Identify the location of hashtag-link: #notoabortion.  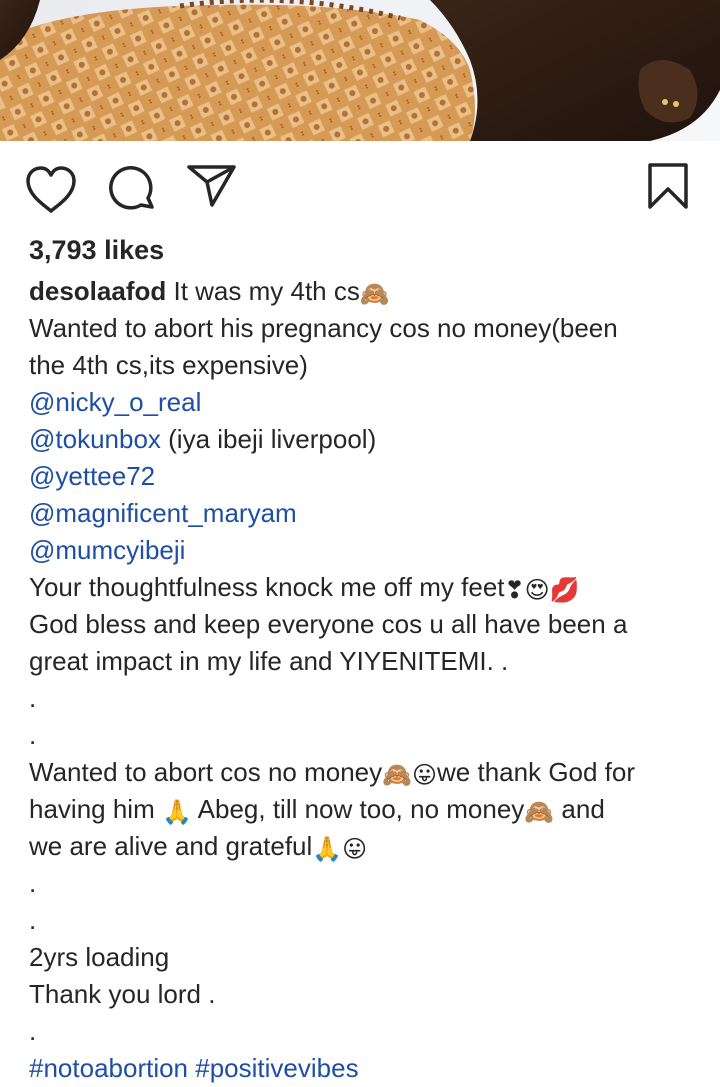
(108, 1068).